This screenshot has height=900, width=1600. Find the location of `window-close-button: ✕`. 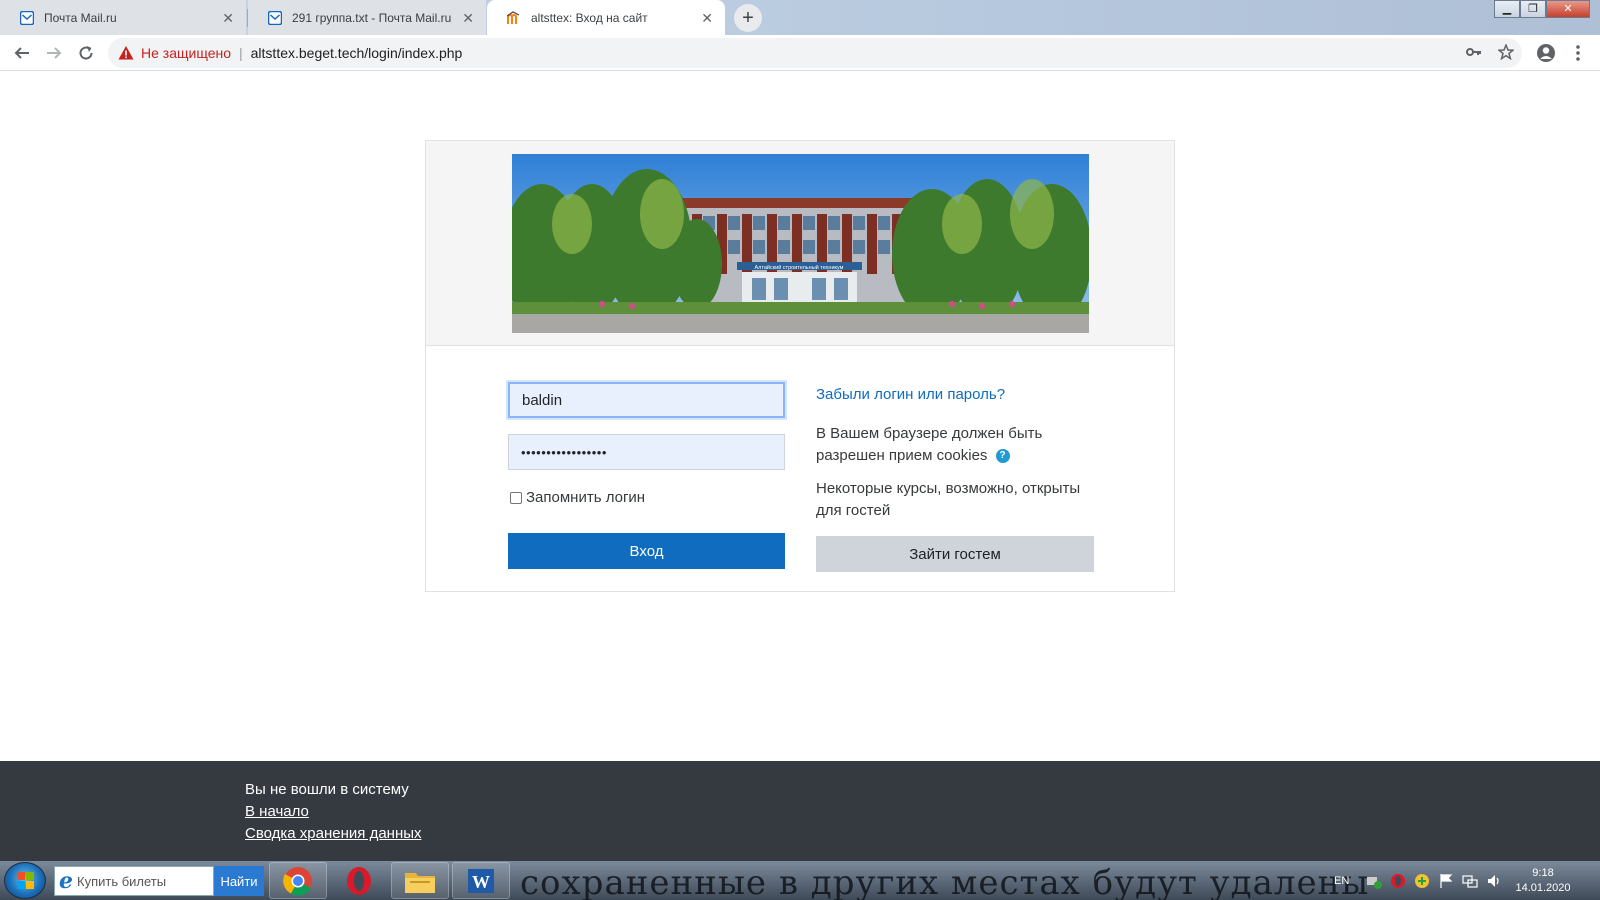

window-close-button: ✕ is located at coordinates (1568, 9).